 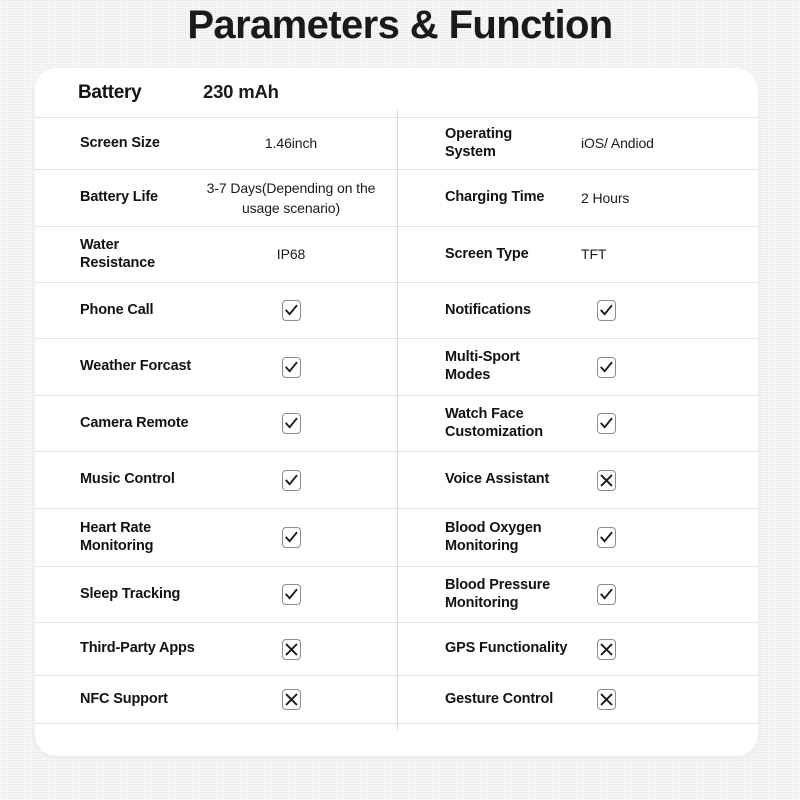 What do you see at coordinates (577, 143) in the screenshot?
I see `table-cell-operating-system: Operating System iOS/ Andiod` at bounding box center [577, 143].